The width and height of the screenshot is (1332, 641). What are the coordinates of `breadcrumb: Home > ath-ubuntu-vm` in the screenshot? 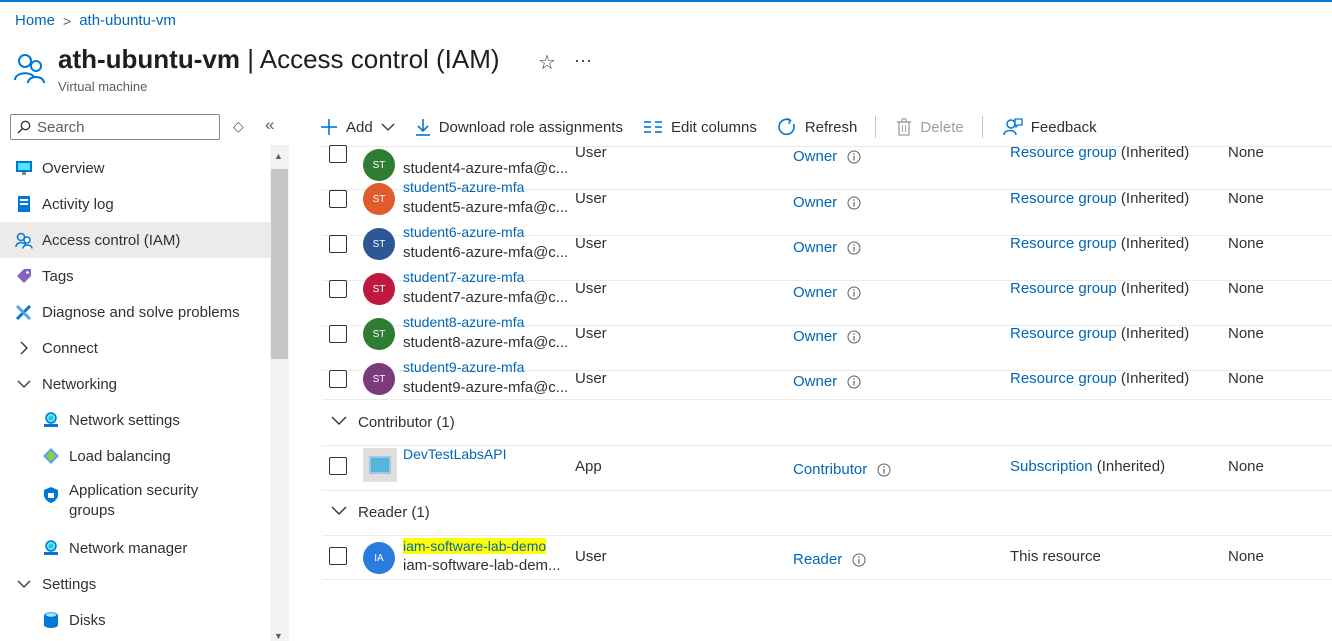 It's located at (95, 20).